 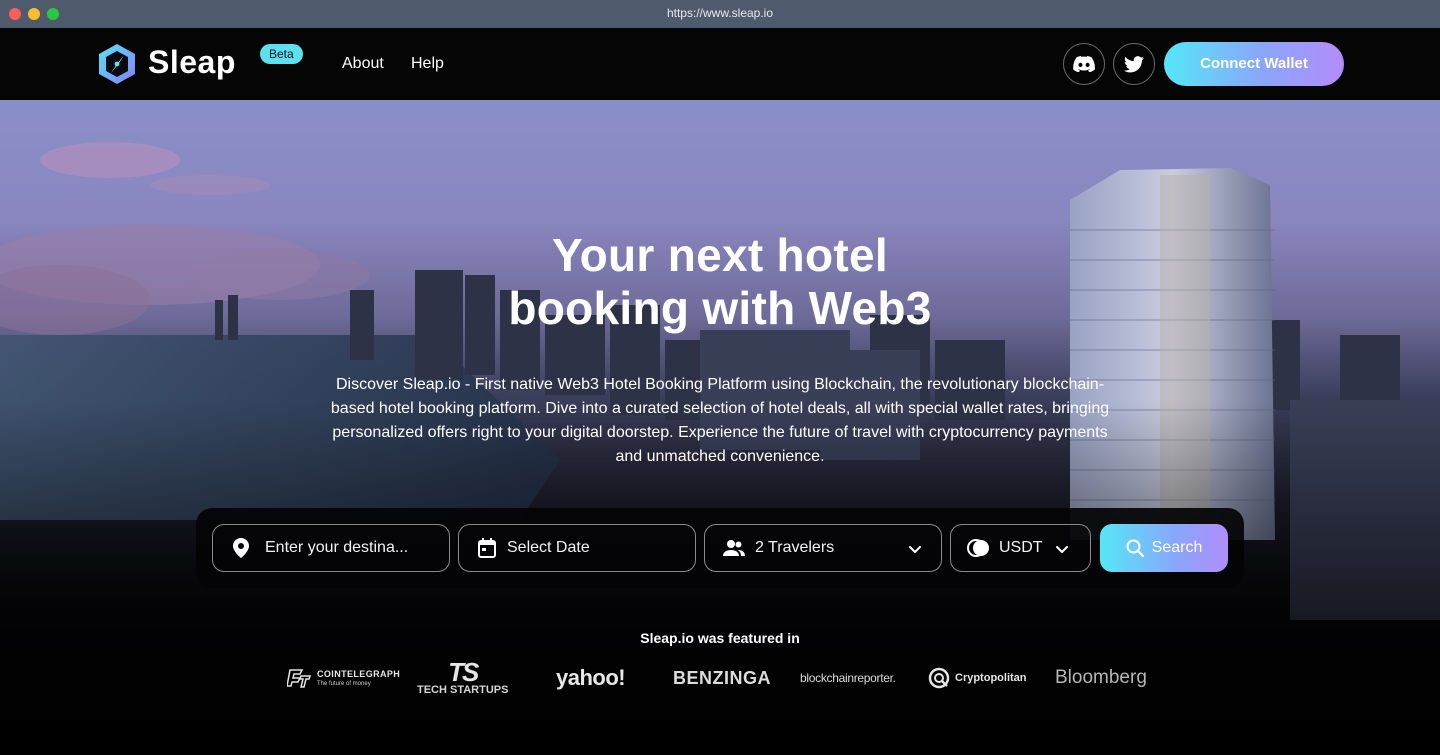 I want to click on cryptopolitan-logo: Cryptopolitan, so click(x=977, y=678).